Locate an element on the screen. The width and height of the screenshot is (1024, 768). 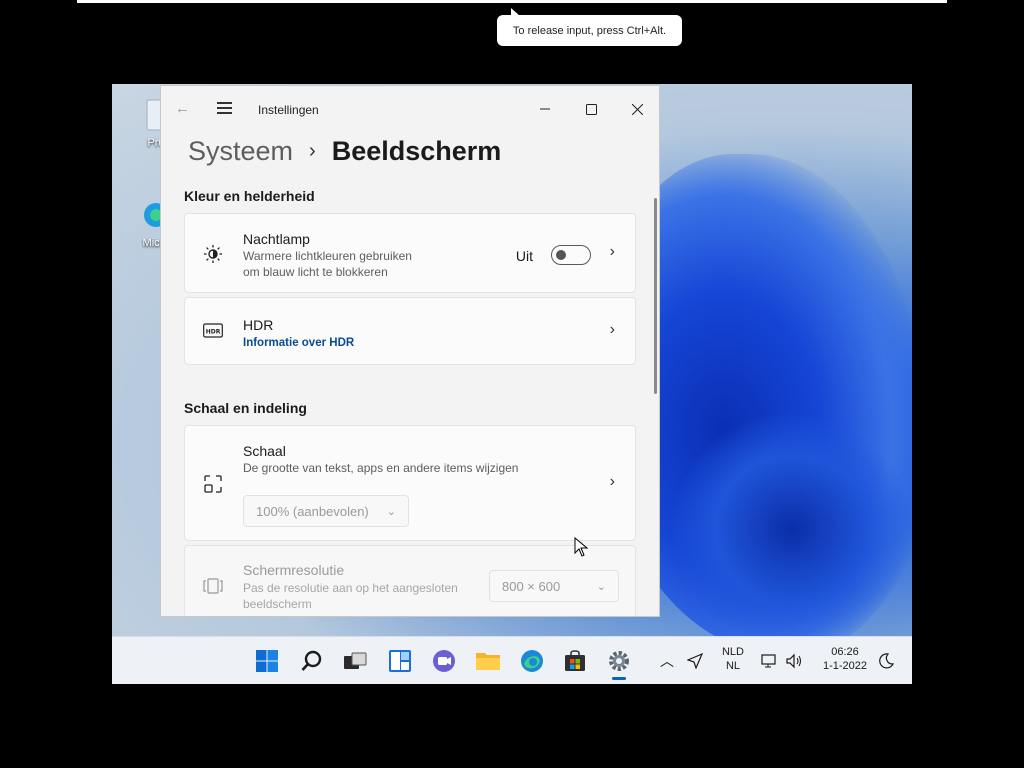
scale-dropdown-value: 100% (aanbevolen) is located at coordinates (312, 511).